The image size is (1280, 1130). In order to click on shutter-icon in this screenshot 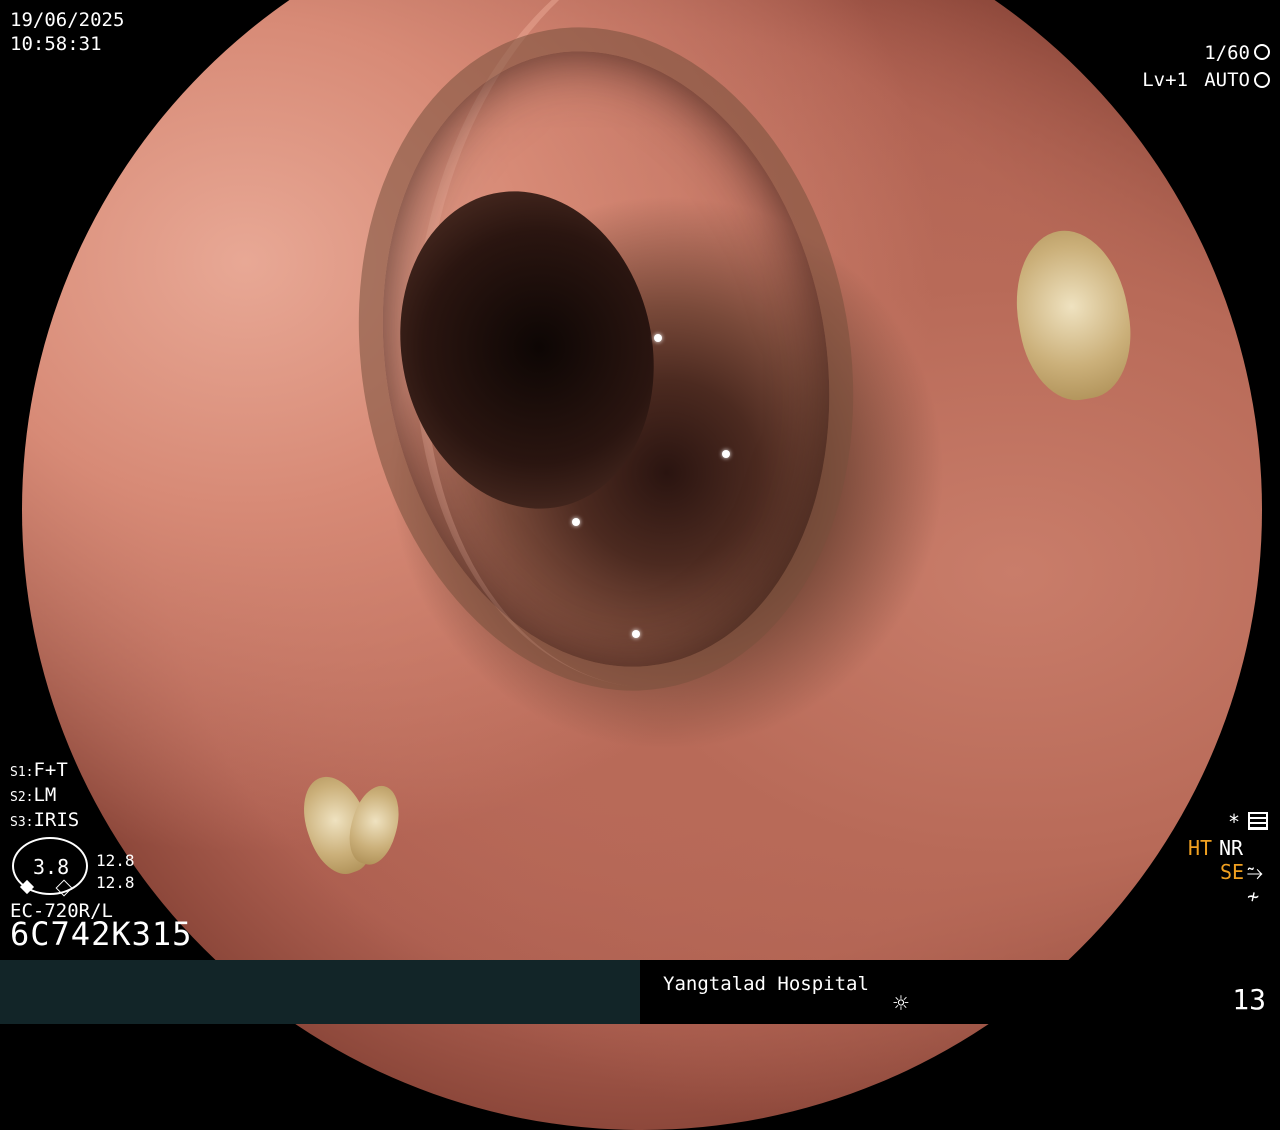, I will do `click(1262, 52)`.